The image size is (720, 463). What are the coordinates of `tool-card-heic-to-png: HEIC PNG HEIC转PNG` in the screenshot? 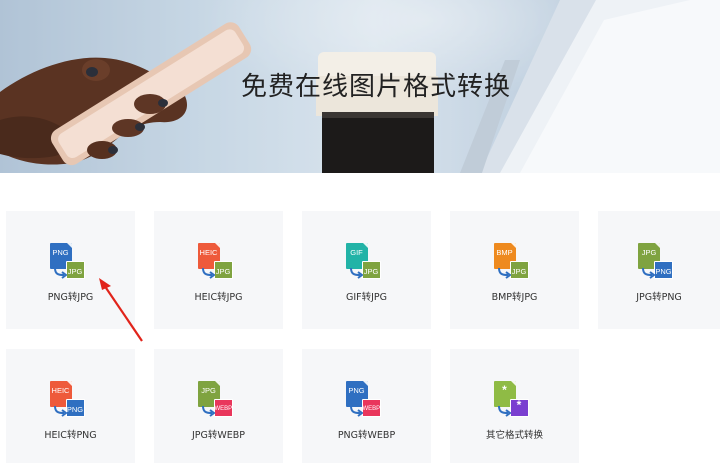 It's located at (70, 406).